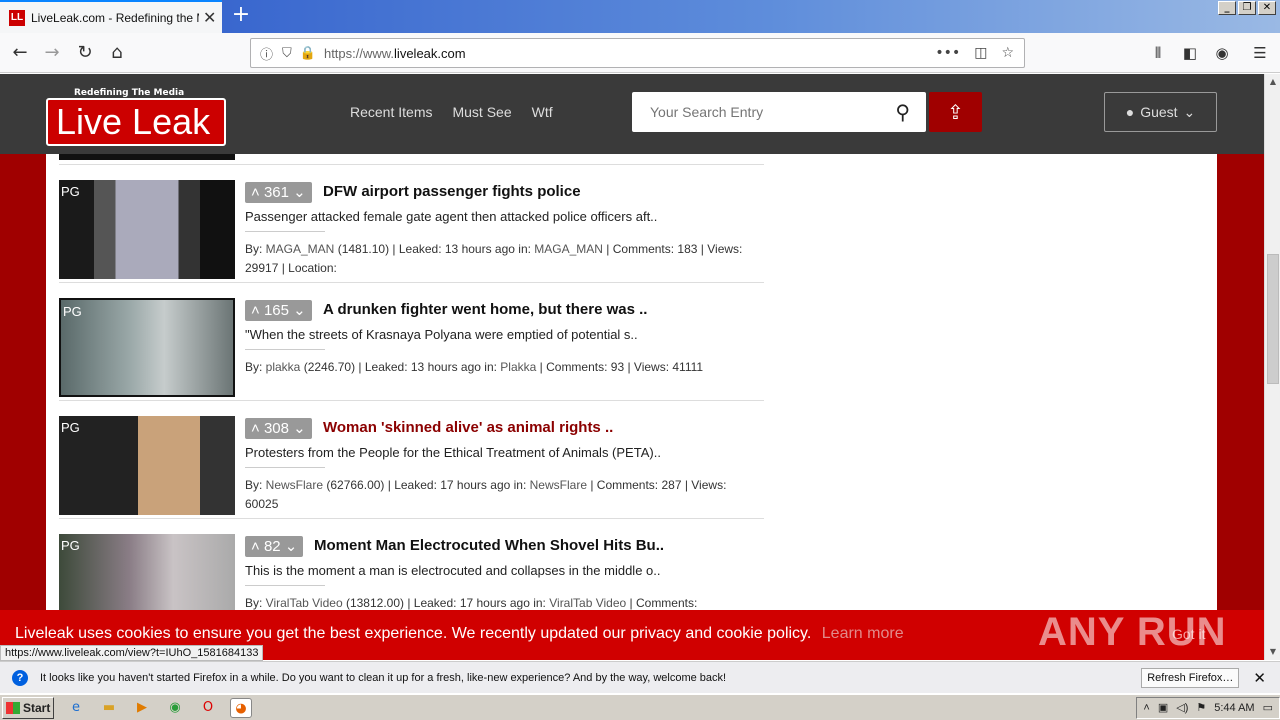 This screenshot has height=720, width=1280. I want to click on vote-count: 82, so click(272, 546).